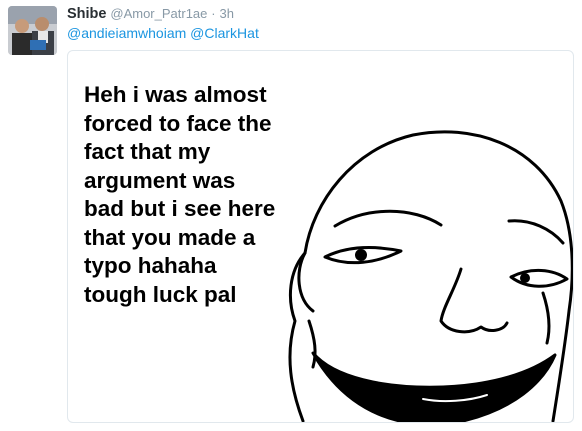  I want to click on tweet-text: @andieiamwhoiam @ClarkHat, so click(163, 33).